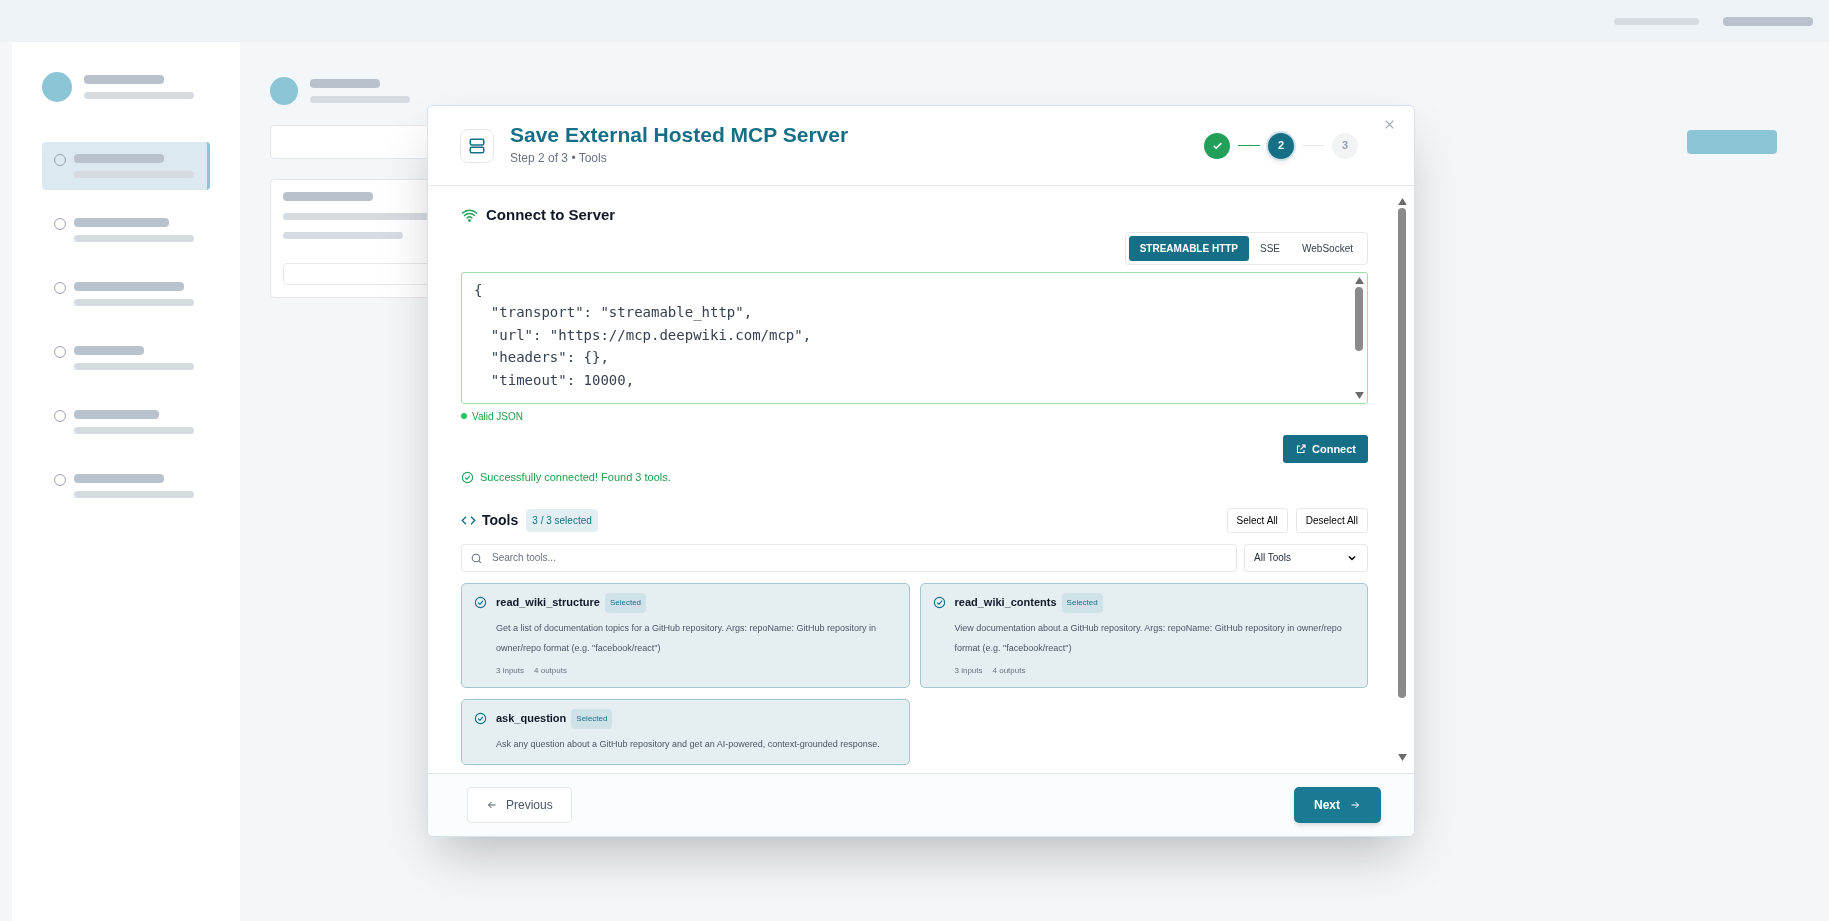 This screenshot has width=1829, height=921. Describe the element at coordinates (519, 805) in the screenshot. I see `previous-button: Previous` at that location.